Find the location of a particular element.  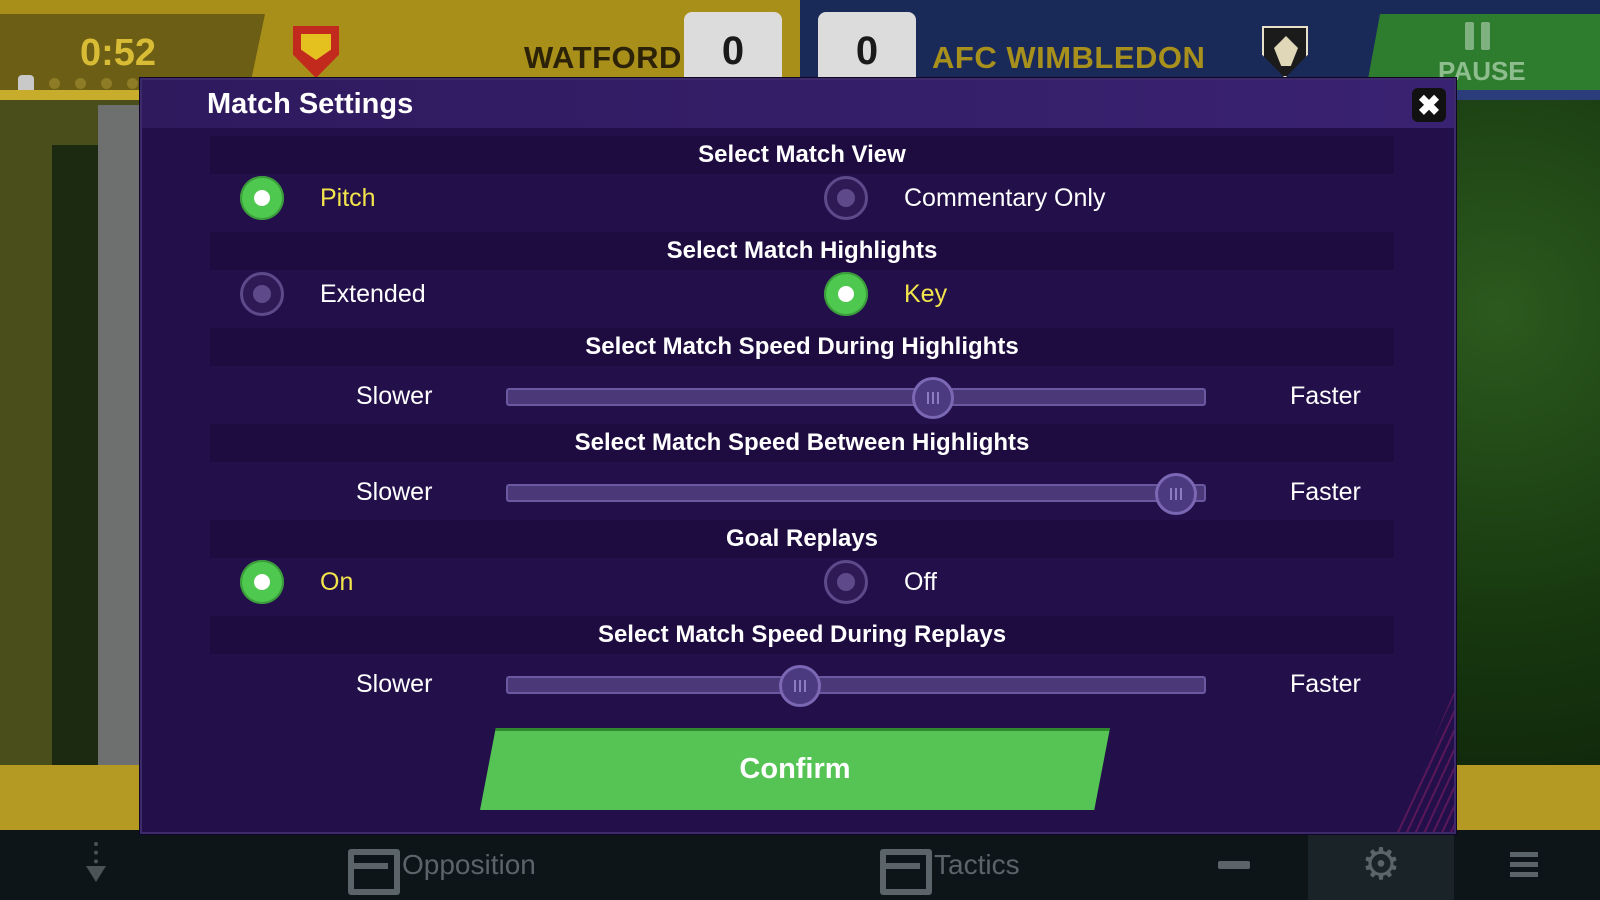

menu-button is located at coordinates (1525, 865).